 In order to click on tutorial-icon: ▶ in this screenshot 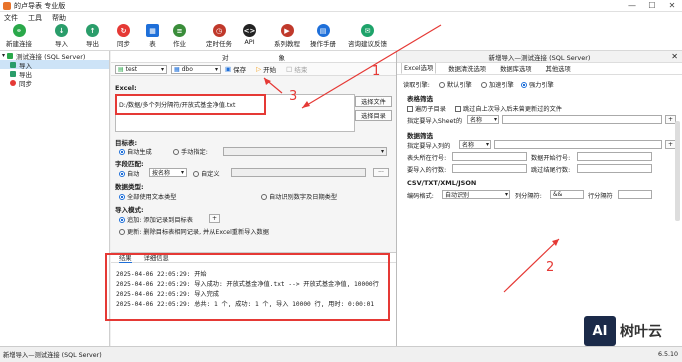, I will do `click(287, 30)`.